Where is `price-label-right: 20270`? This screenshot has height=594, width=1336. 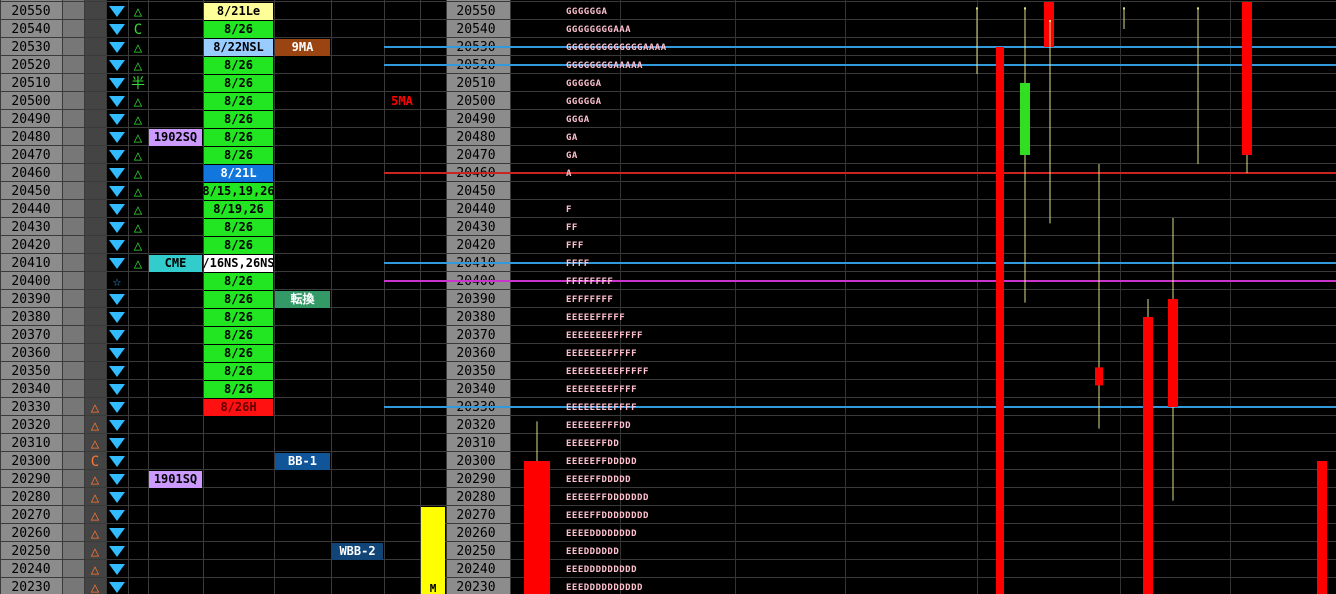
price-label-right: 20270 is located at coordinates (475, 515).